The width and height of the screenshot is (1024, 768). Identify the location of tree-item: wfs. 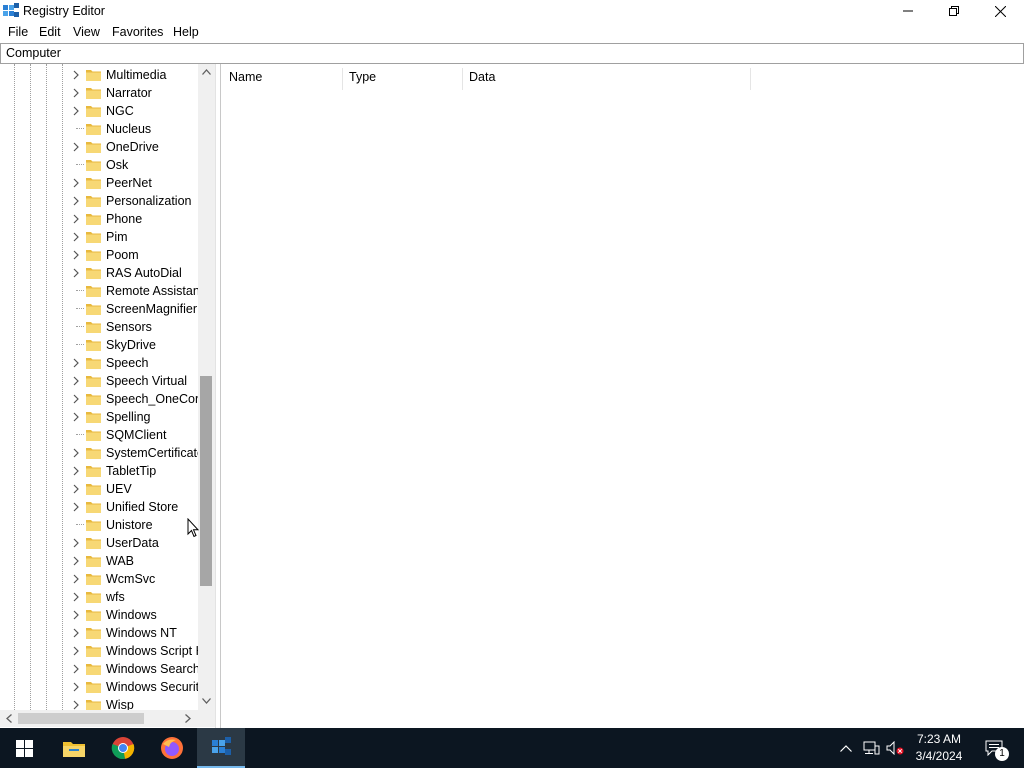
(134, 597).